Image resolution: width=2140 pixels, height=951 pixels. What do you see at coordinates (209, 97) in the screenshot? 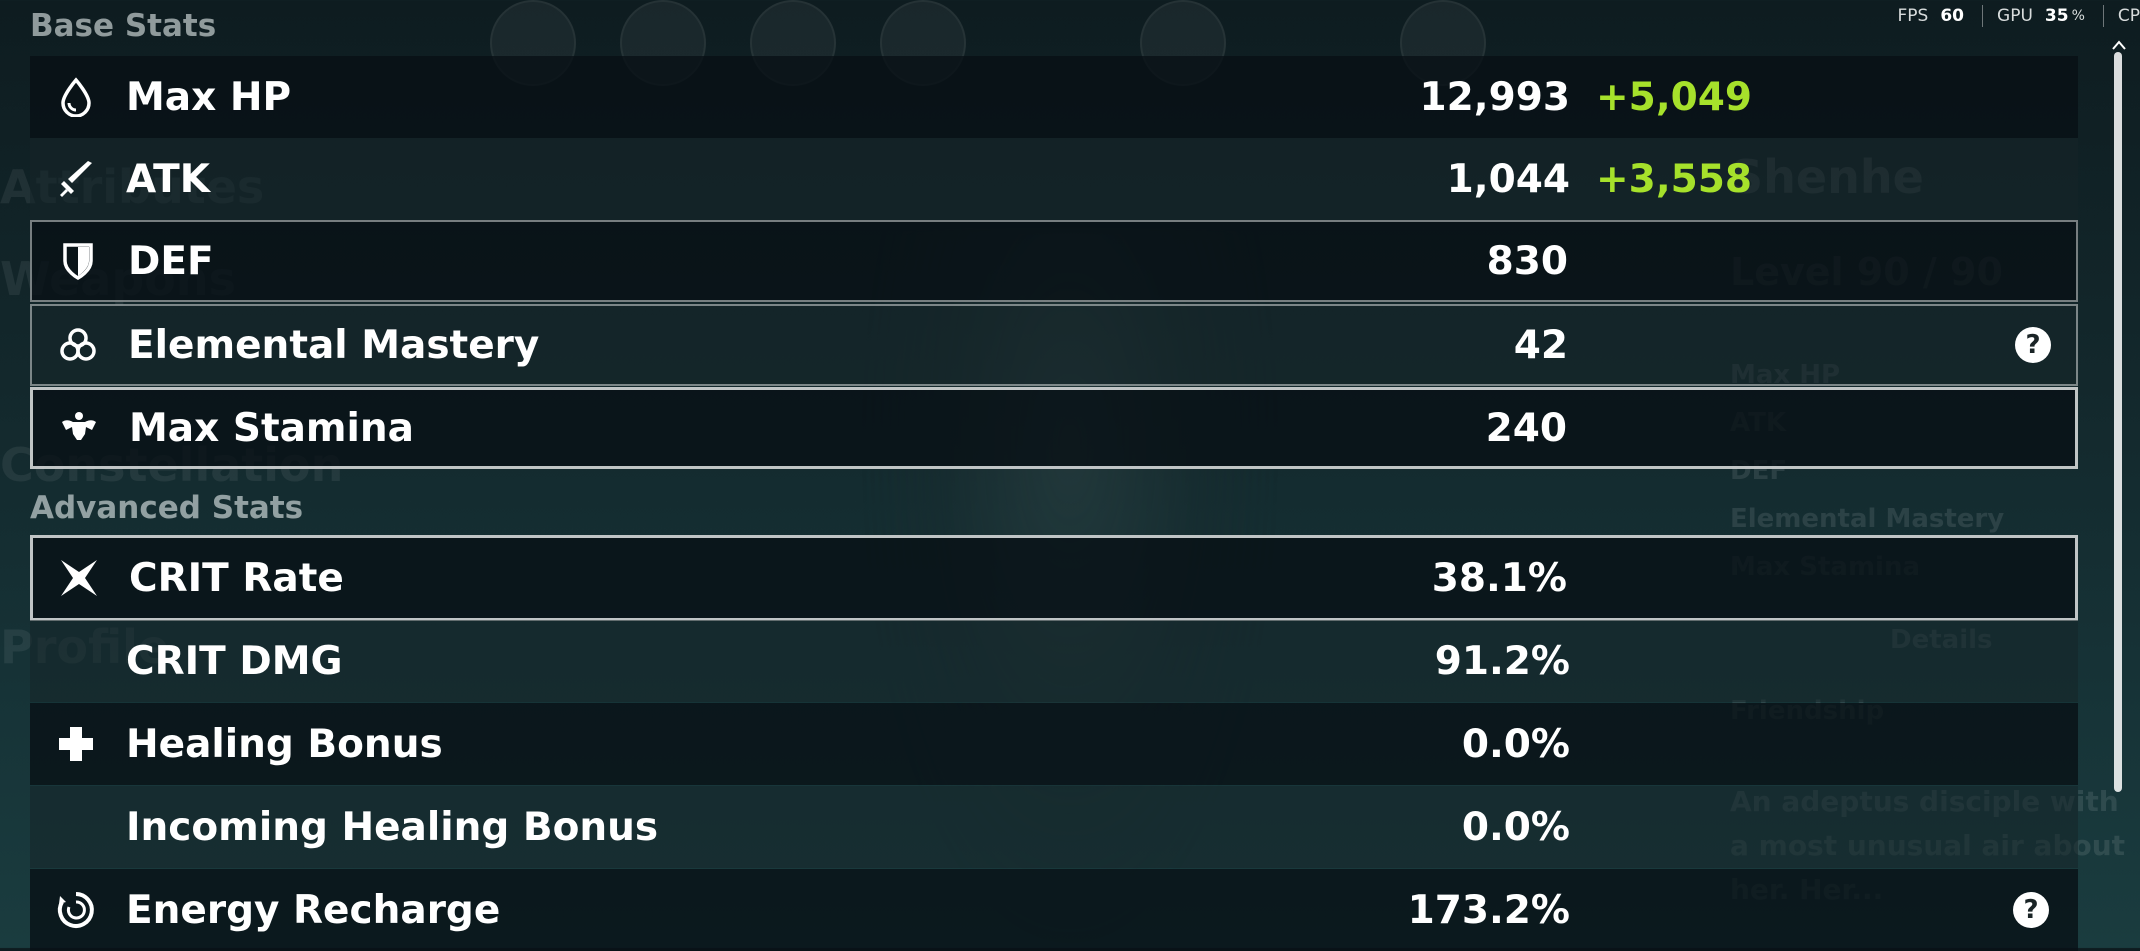
I see `stat-label: Max HP` at bounding box center [209, 97].